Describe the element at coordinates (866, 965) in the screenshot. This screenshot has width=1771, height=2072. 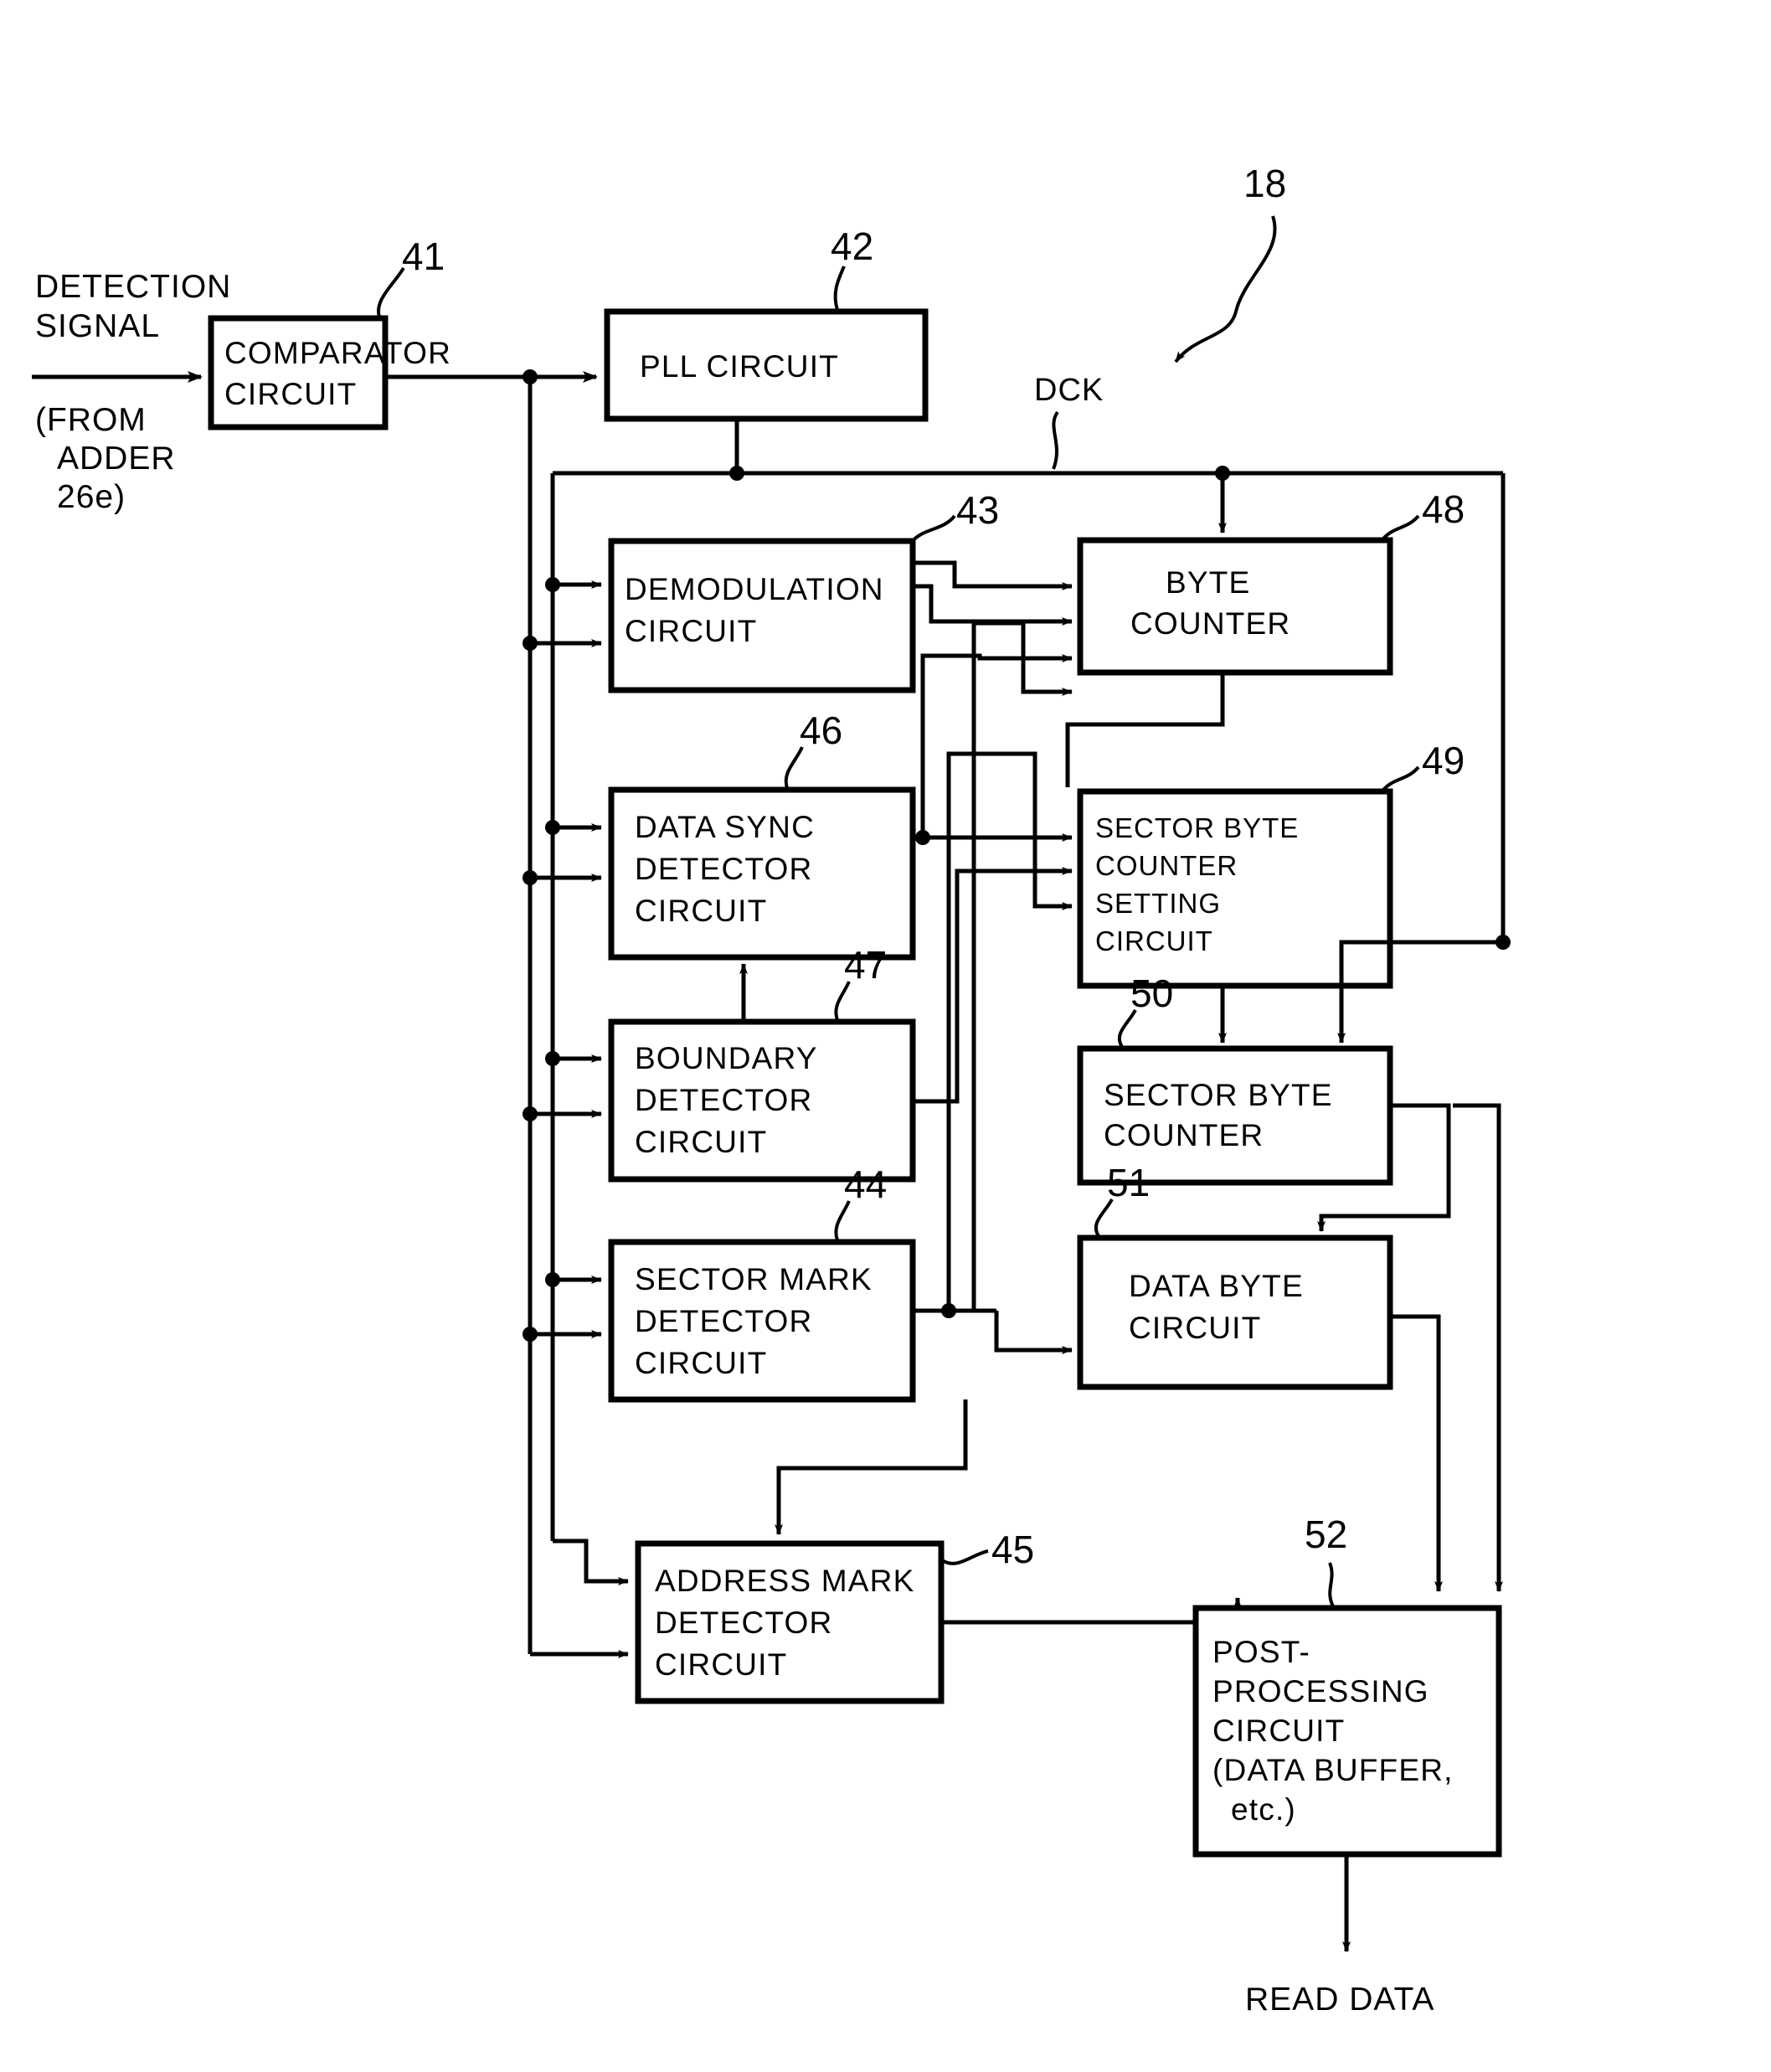
I see `ref-number-47: 47` at that location.